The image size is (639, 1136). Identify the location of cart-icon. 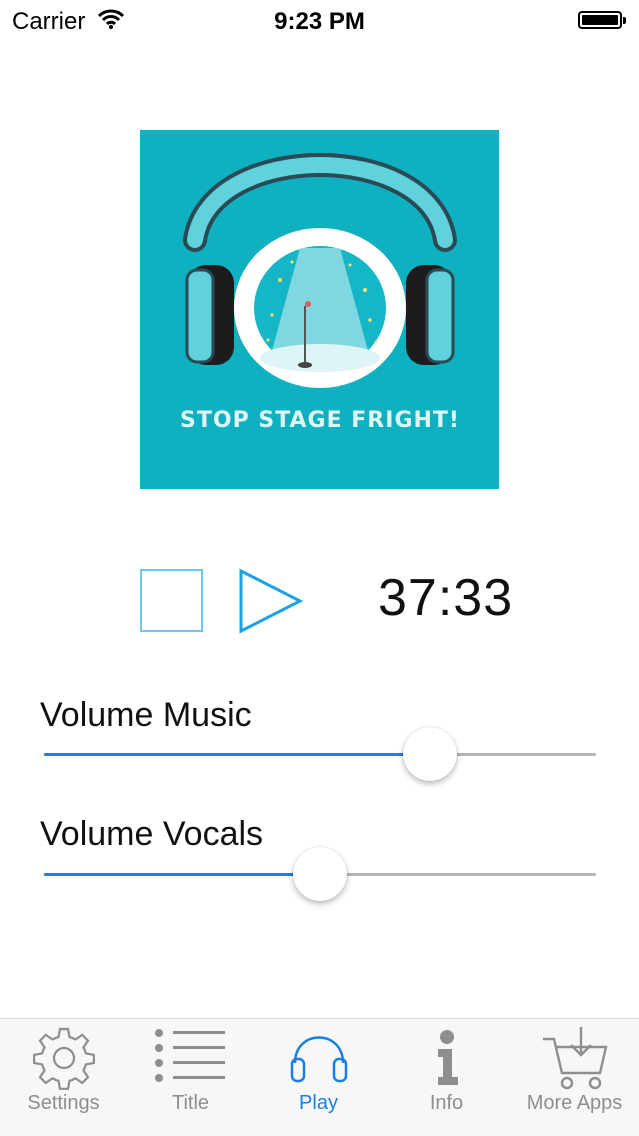
(575, 1058).